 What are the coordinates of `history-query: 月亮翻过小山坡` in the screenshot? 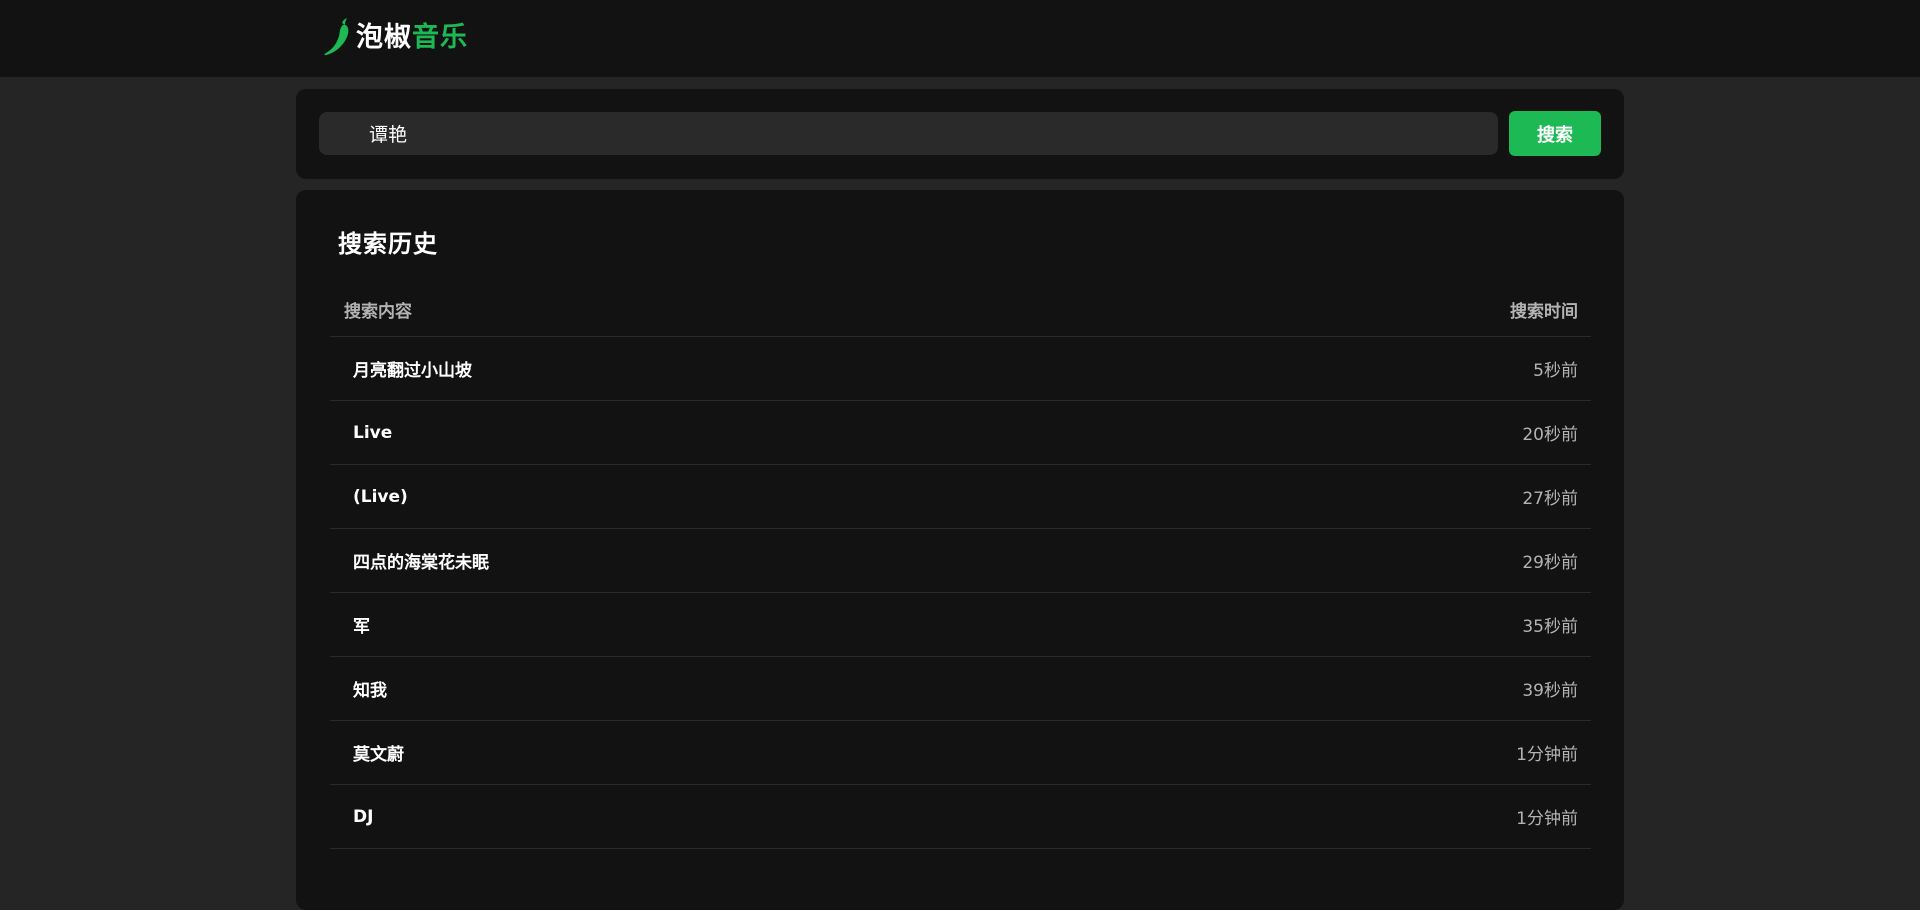 It's located at (412, 371).